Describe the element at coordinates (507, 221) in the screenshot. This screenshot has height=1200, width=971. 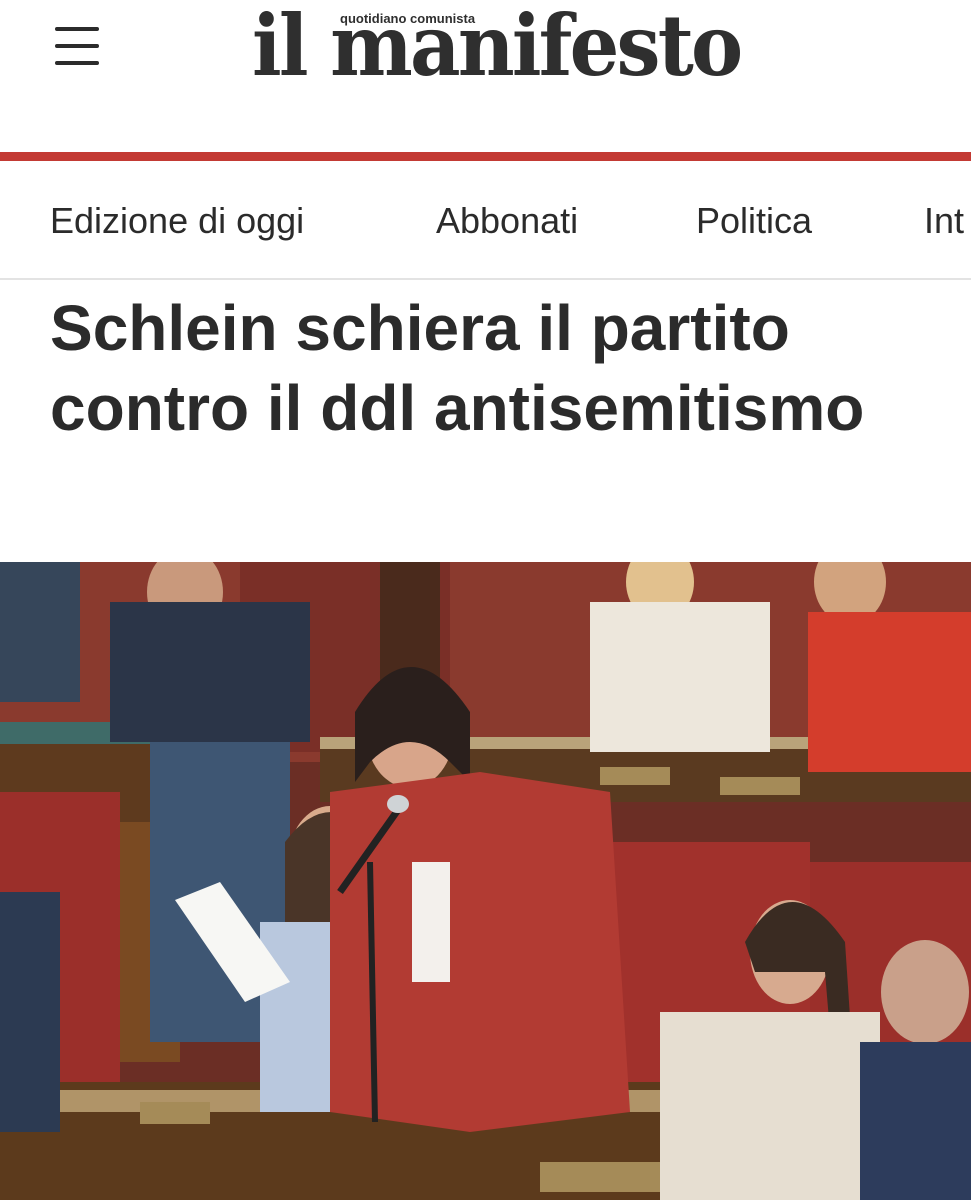
I see `nav-item-abbonati: Abbonati` at that location.